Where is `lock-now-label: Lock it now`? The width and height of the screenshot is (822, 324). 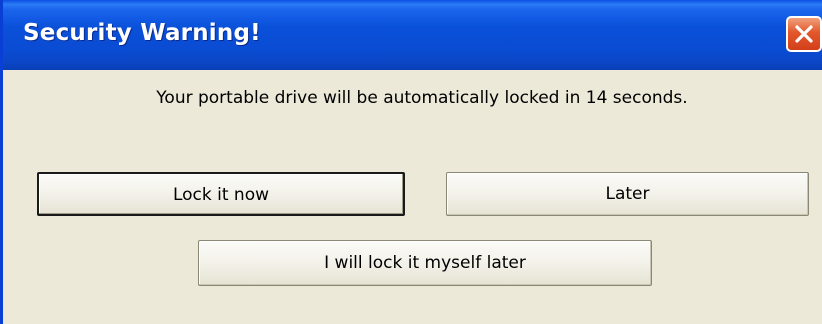 lock-now-label: Lock it now is located at coordinates (221, 195).